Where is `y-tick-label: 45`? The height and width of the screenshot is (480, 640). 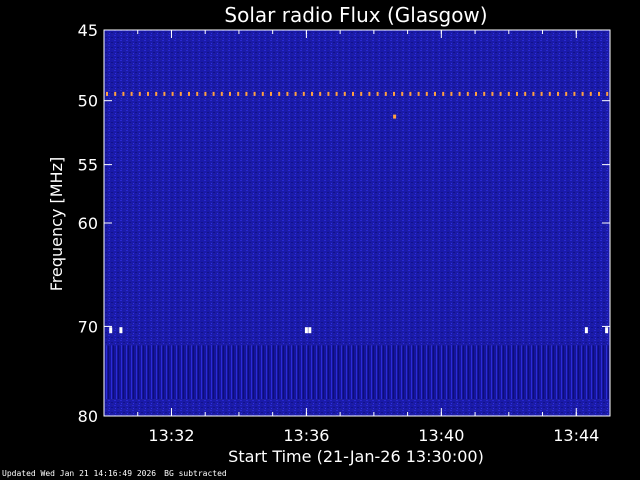 y-tick-label: 45 is located at coordinates (88, 30).